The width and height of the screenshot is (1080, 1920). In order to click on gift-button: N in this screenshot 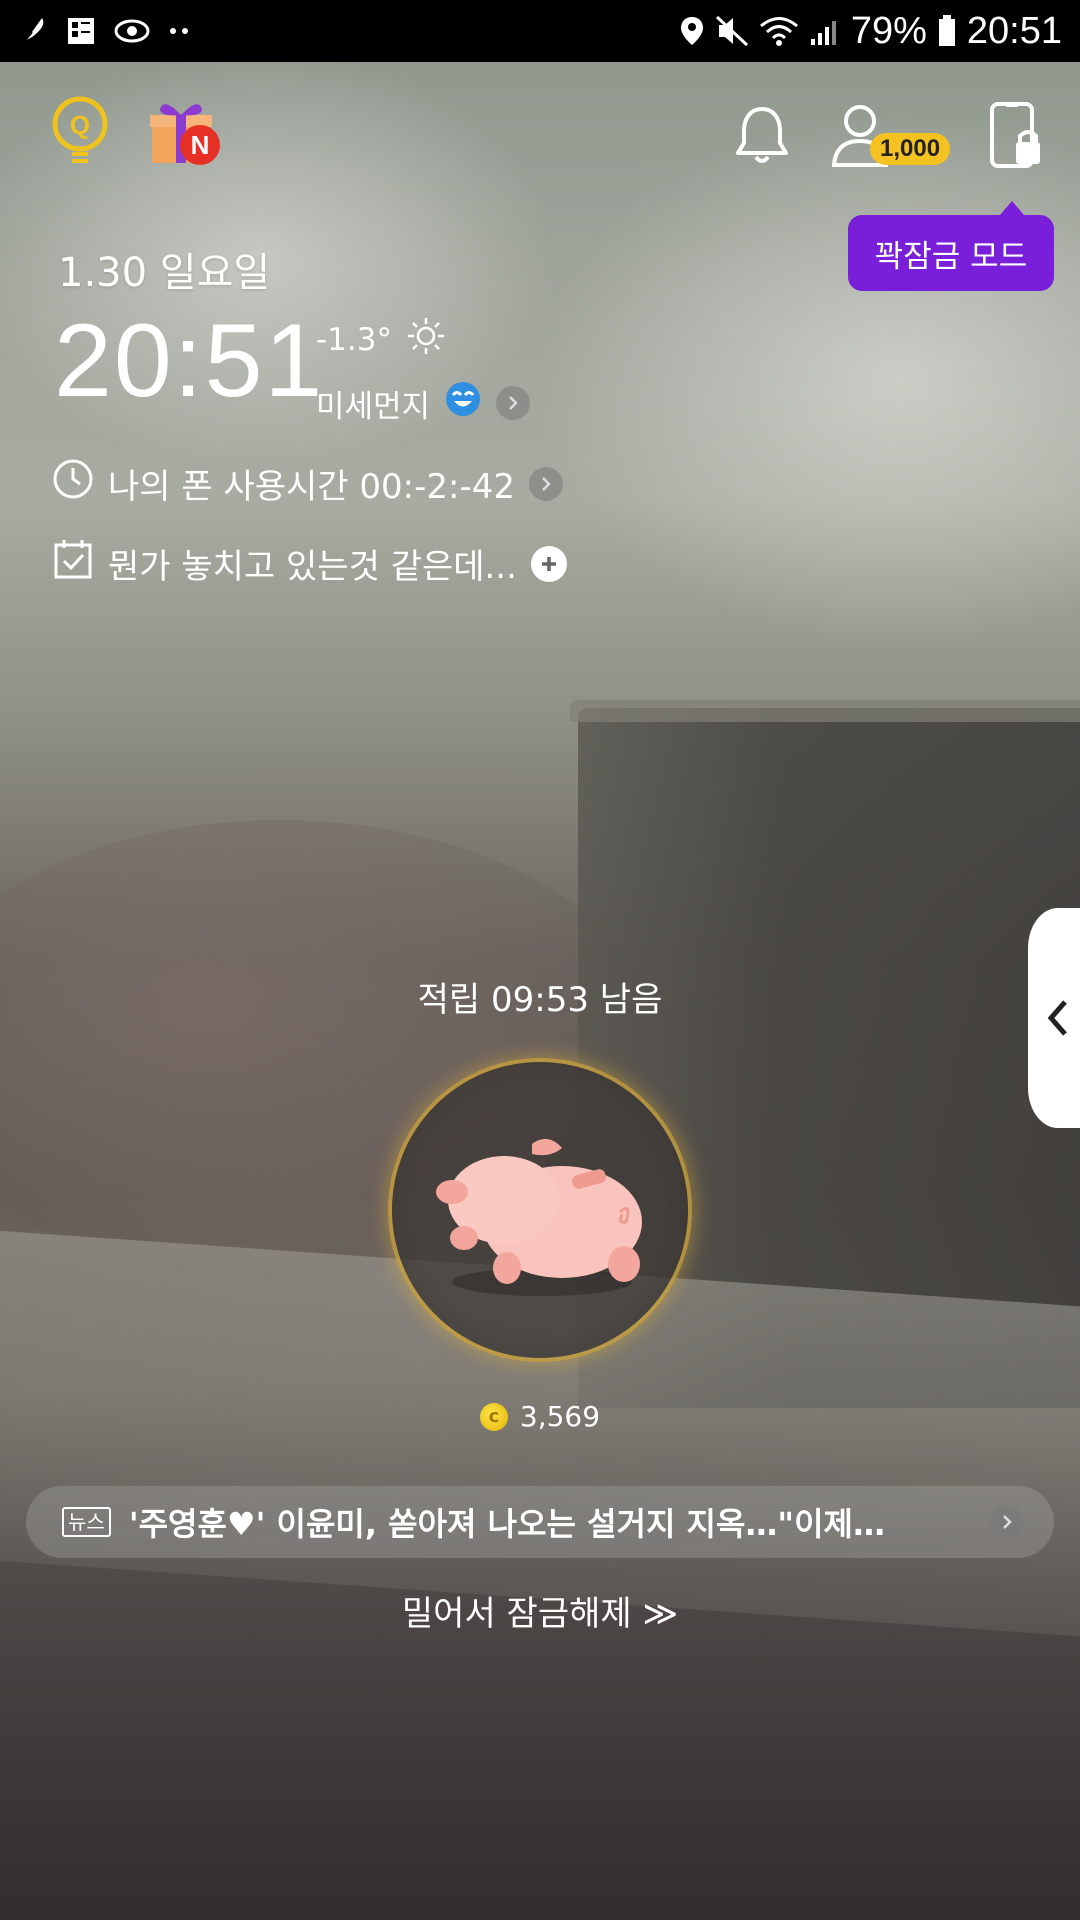, I will do `click(183, 132)`.